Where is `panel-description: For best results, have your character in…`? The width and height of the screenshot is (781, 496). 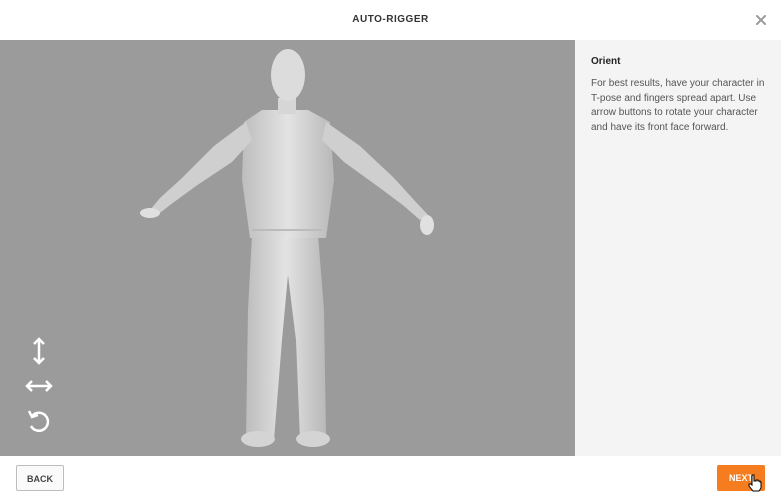
panel-description: For best results, have your character in… is located at coordinates (678, 105).